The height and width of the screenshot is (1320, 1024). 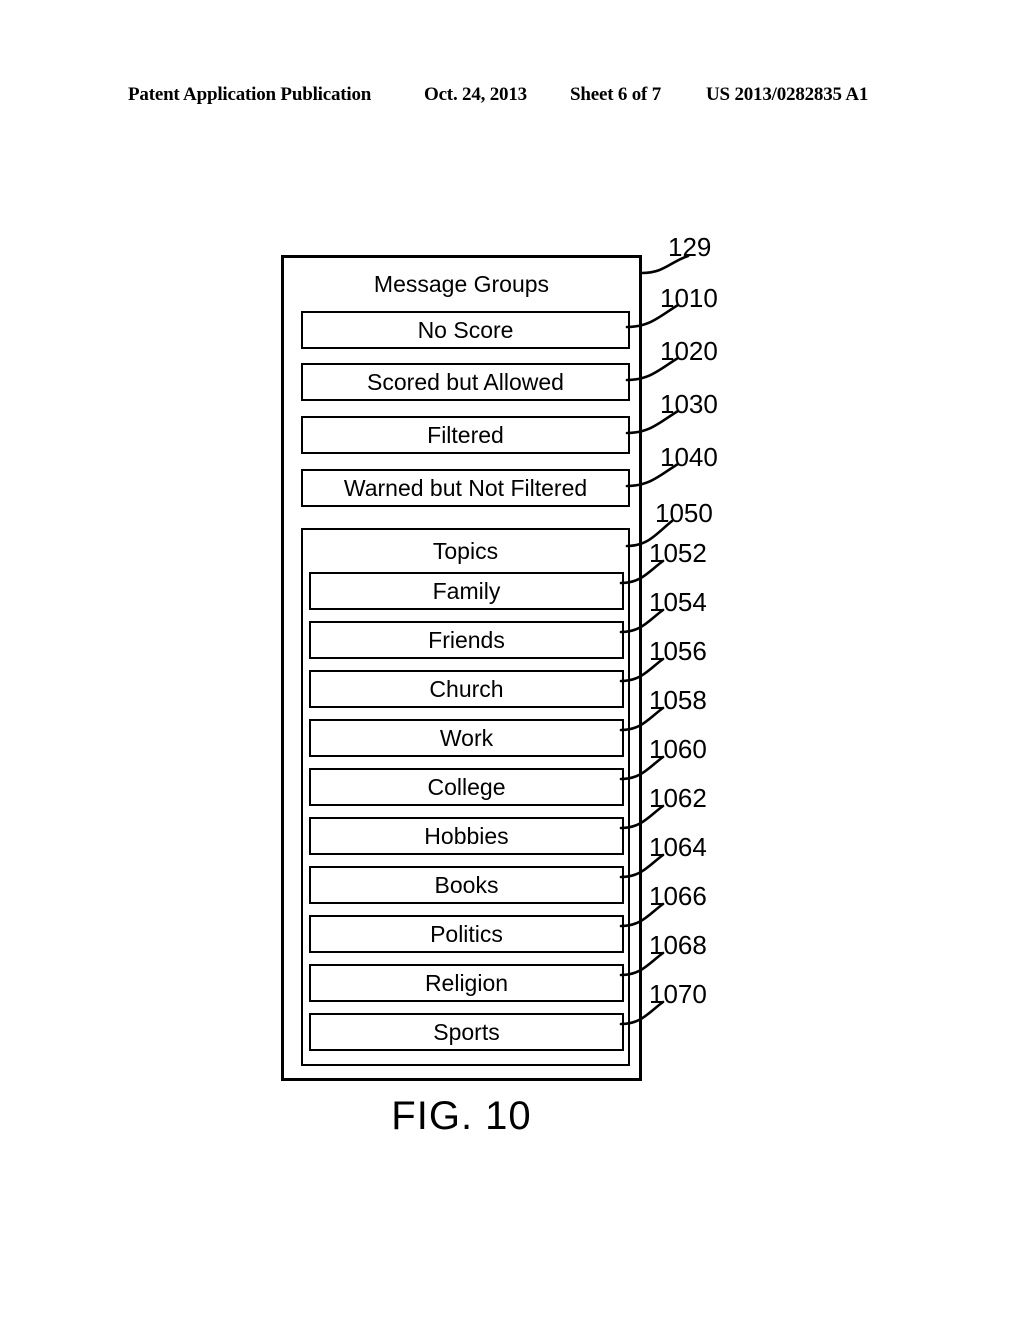 I want to click on ref-numeral-1070: 1070, so click(x=678, y=994).